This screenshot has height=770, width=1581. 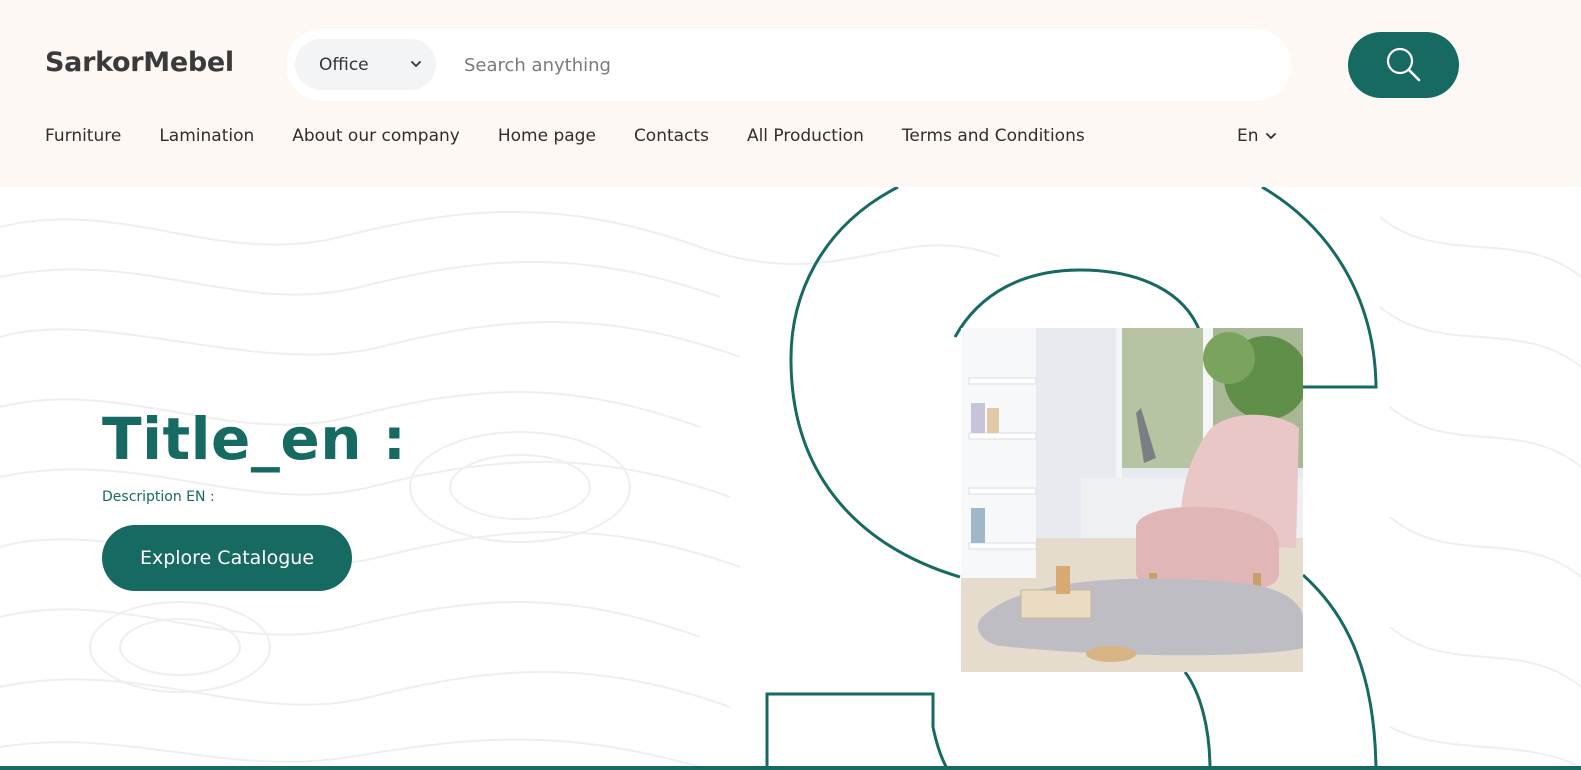 I want to click on hero-title: Title_en :, so click(x=254, y=439).